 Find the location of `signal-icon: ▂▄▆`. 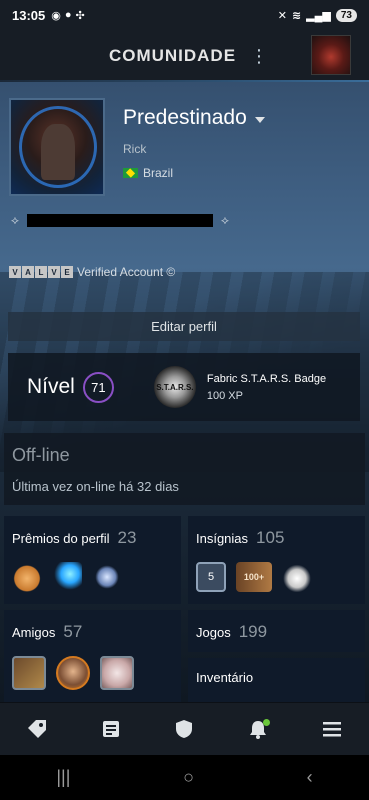

signal-icon: ▂▄▆ is located at coordinates (318, 15).